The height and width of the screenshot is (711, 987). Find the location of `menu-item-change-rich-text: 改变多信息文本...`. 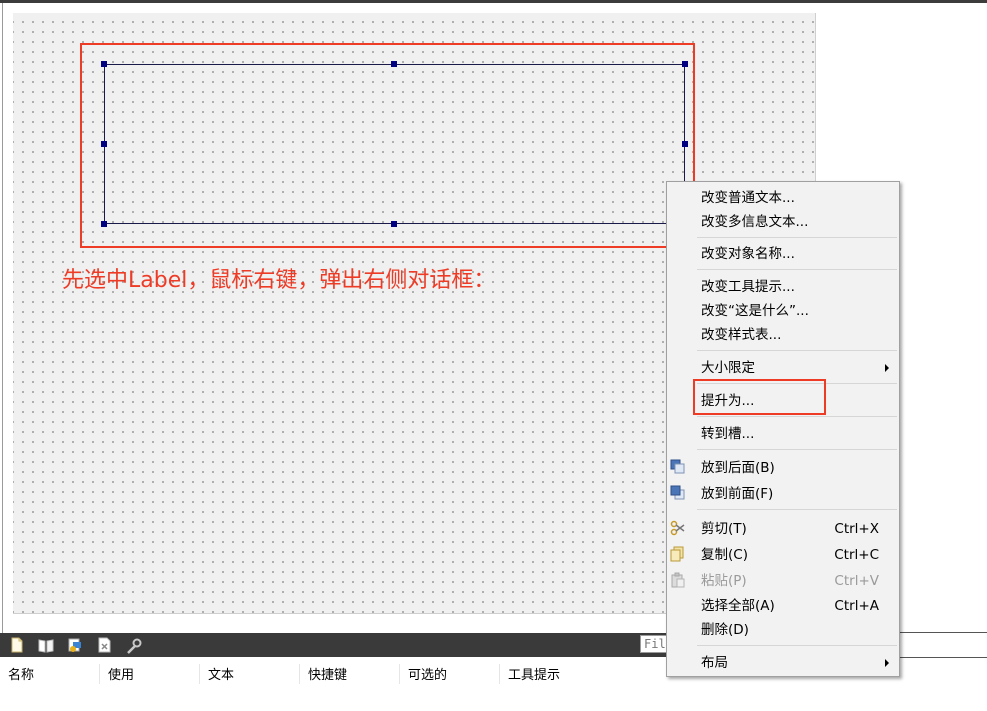

menu-item-change-rich-text: 改变多信息文本... is located at coordinates (795, 222).